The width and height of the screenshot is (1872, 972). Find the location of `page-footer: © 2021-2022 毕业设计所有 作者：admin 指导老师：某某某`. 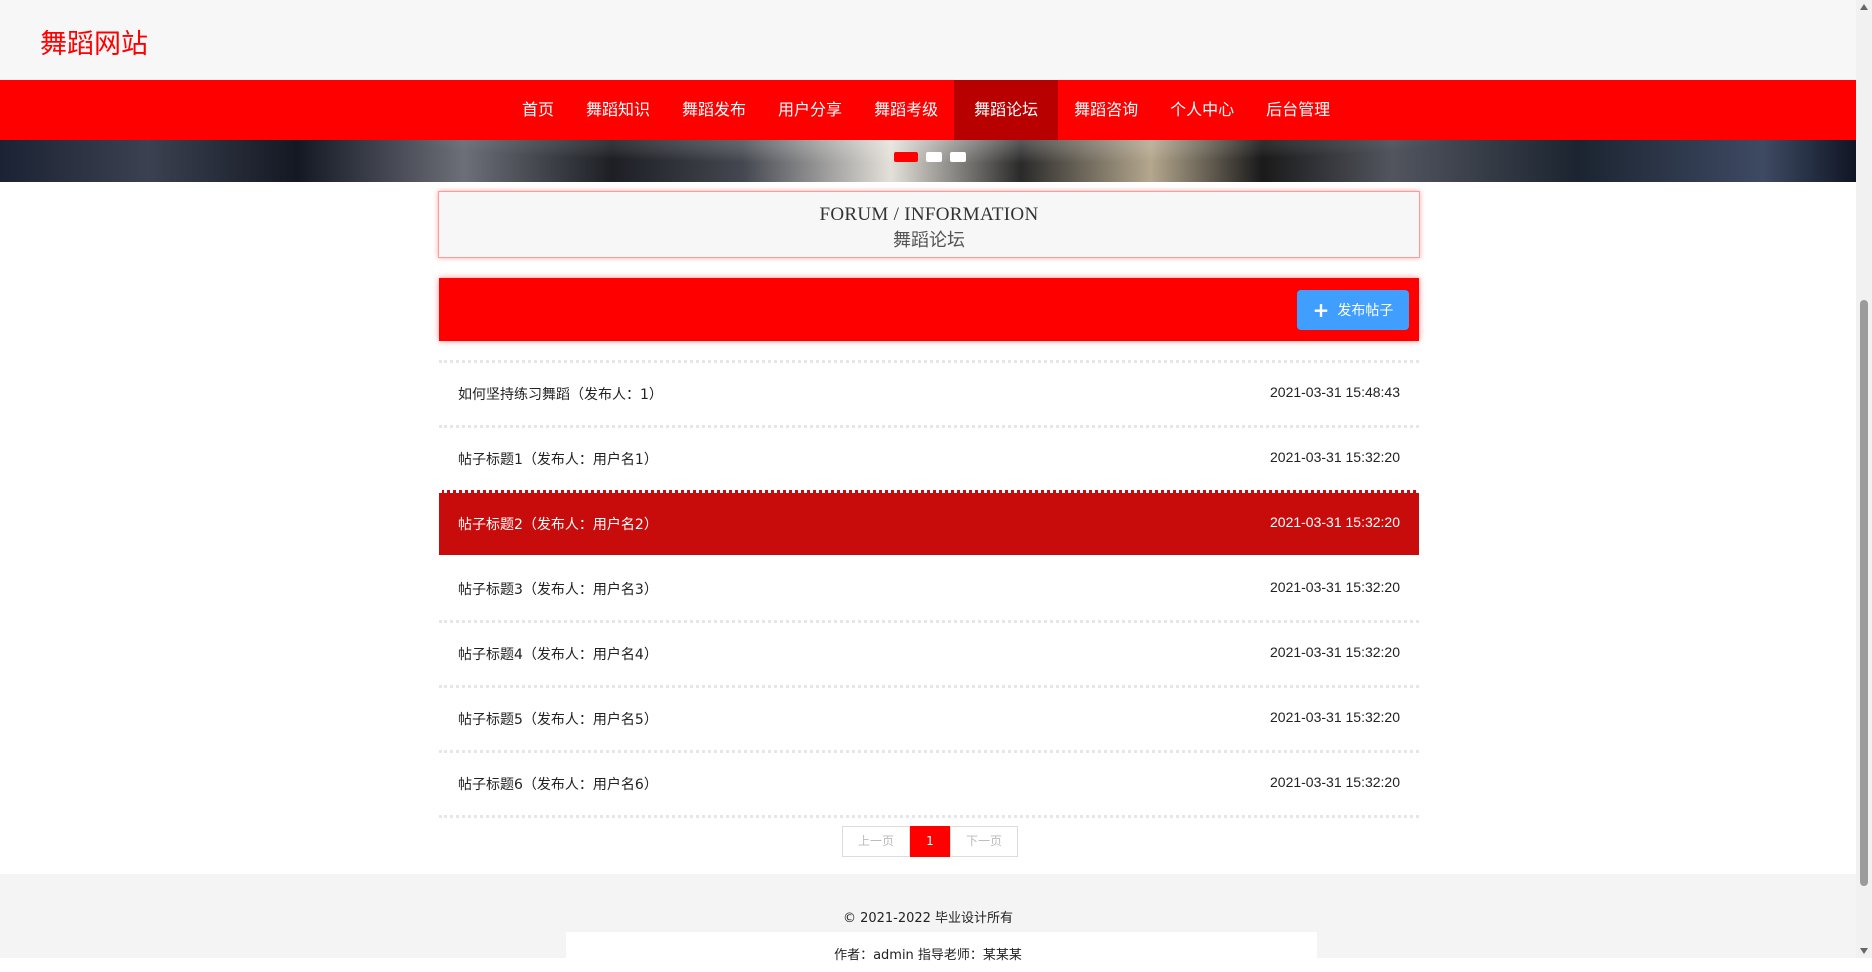

page-footer: © 2021-2022 毕业设计所有 作者：admin 指导老师：某某某 is located at coordinates (928, 923).